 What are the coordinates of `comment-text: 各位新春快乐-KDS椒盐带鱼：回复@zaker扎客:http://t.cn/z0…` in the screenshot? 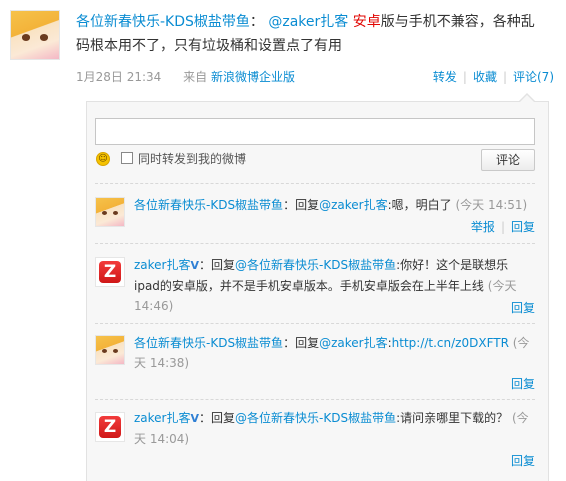 It's located at (332, 353).